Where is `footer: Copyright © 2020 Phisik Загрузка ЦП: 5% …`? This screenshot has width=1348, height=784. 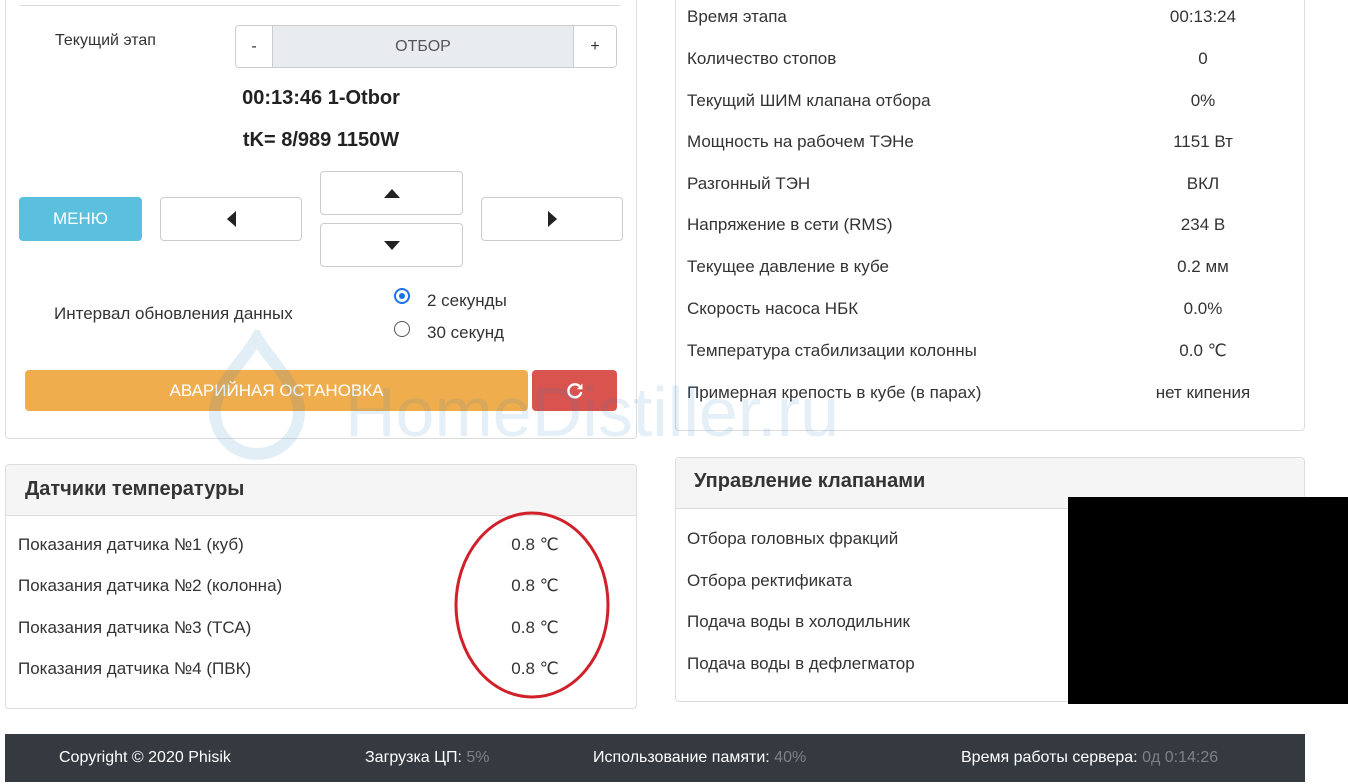
footer: Copyright © 2020 Phisik Загрузка ЦП: 5% … is located at coordinates (655, 758).